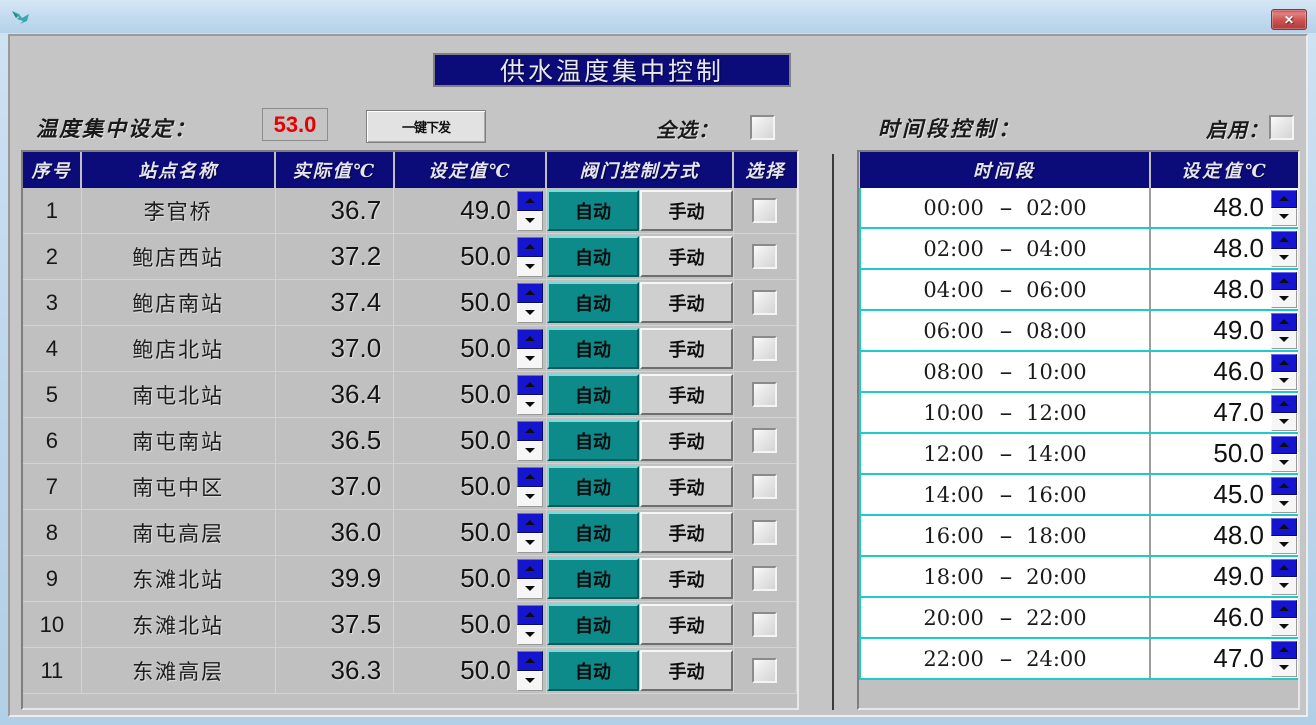  What do you see at coordinates (762, 127) in the screenshot?
I see `select-all-checkbox` at bounding box center [762, 127].